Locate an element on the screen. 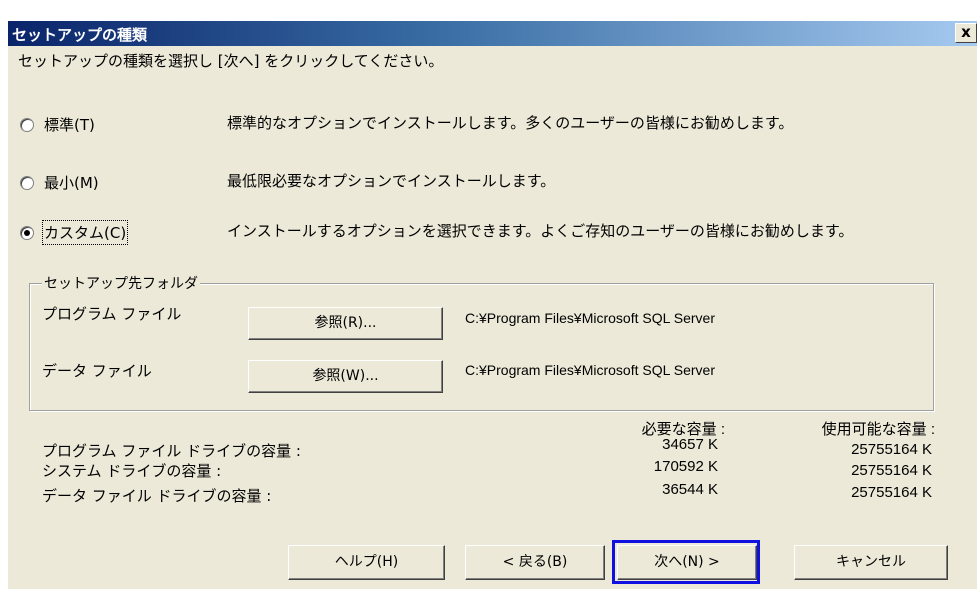 The image size is (977, 589). data-files-path: C:¥Program Files¥Microsoft SQL Server is located at coordinates (590, 370).